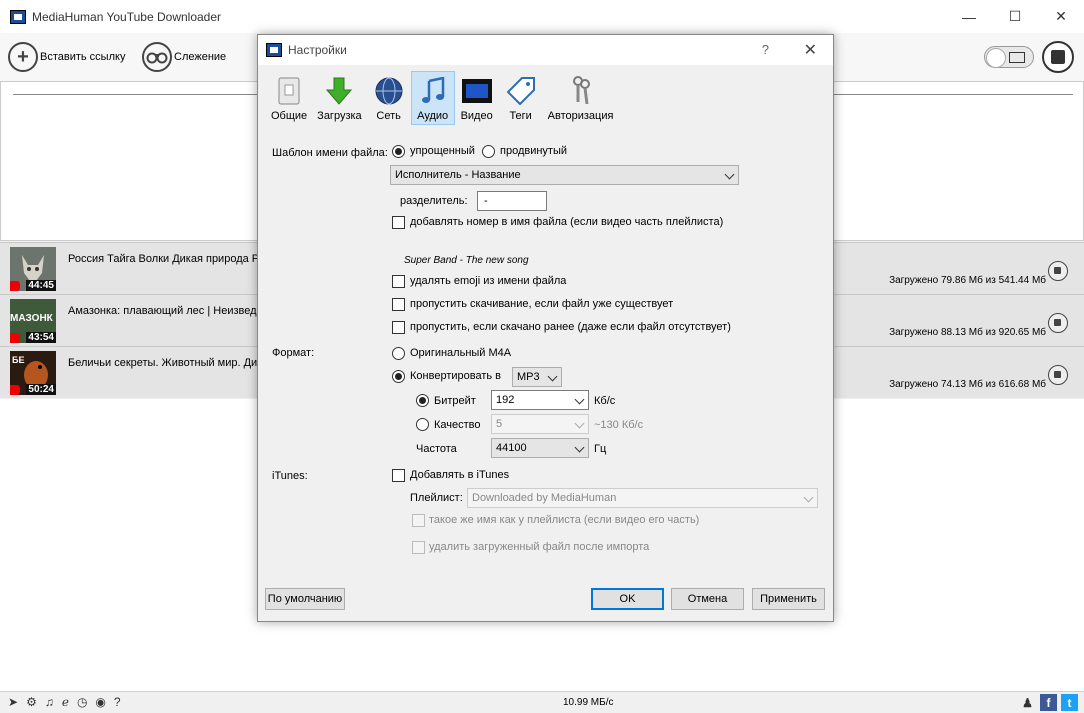  I want to click on convert-format-select: MP3, so click(537, 377).